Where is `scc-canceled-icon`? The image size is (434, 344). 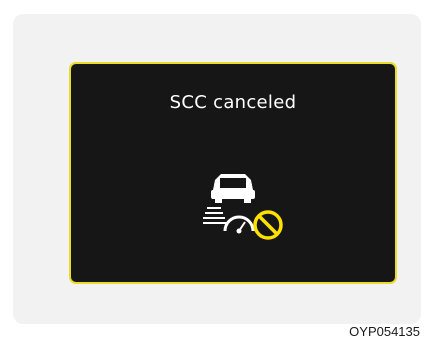 scc-canceled-icon is located at coordinates (252, 207).